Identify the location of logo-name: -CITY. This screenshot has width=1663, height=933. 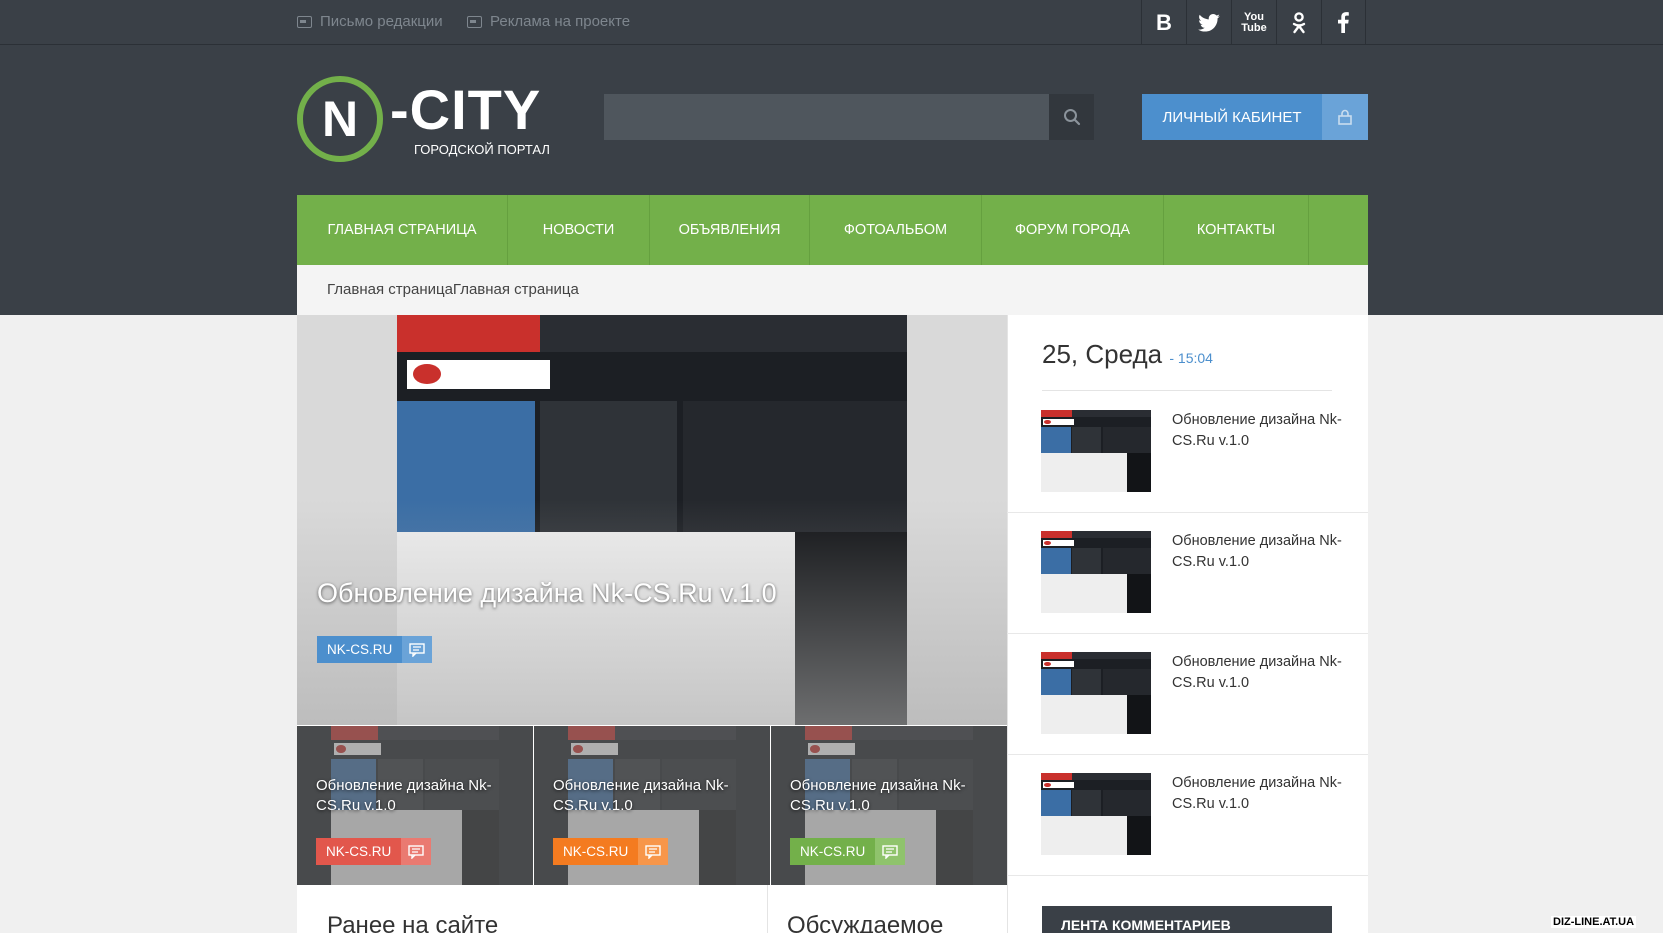
(466, 109).